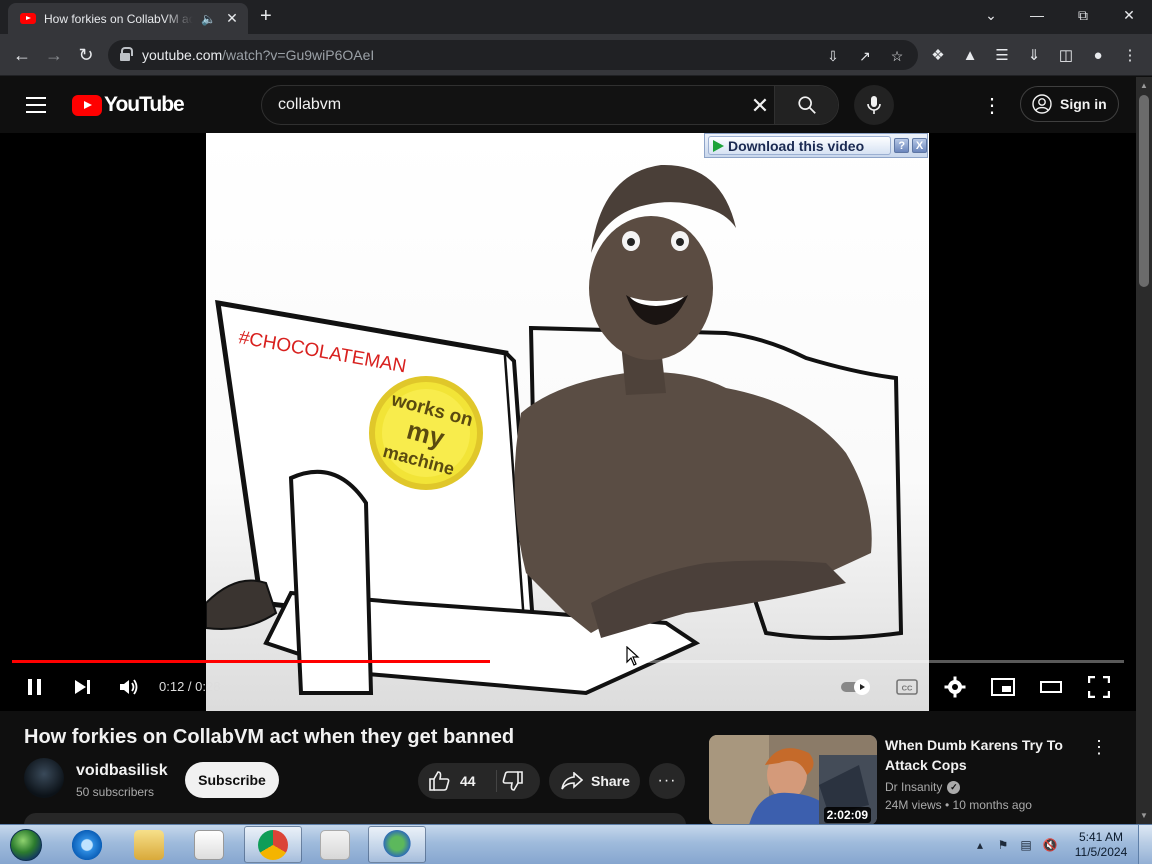 The width and height of the screenshot is (1152, 864). What do you see at coordinates (1066, 55) in the screenshot?
I see `side-panel-icon: ◫` at bounding box center [1066, 55].